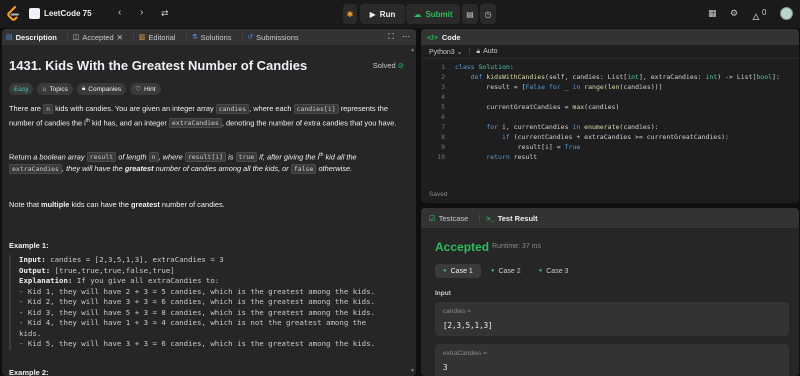 The width and height of the screenshot is (800, 376). I want to click on hint-button: ♡ Hint, so click(145, 89).